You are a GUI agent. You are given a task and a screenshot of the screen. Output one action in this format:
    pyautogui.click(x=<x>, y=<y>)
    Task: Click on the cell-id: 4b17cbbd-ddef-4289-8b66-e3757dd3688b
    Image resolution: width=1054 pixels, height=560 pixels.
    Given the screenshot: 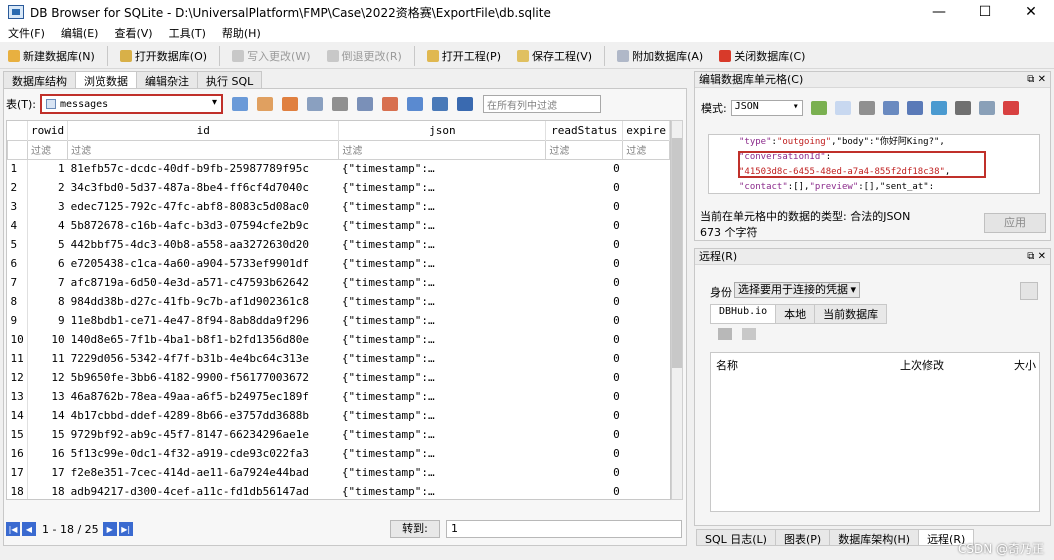 What is the action you would take?
    pyautogui.click(x=203, y=415)
    